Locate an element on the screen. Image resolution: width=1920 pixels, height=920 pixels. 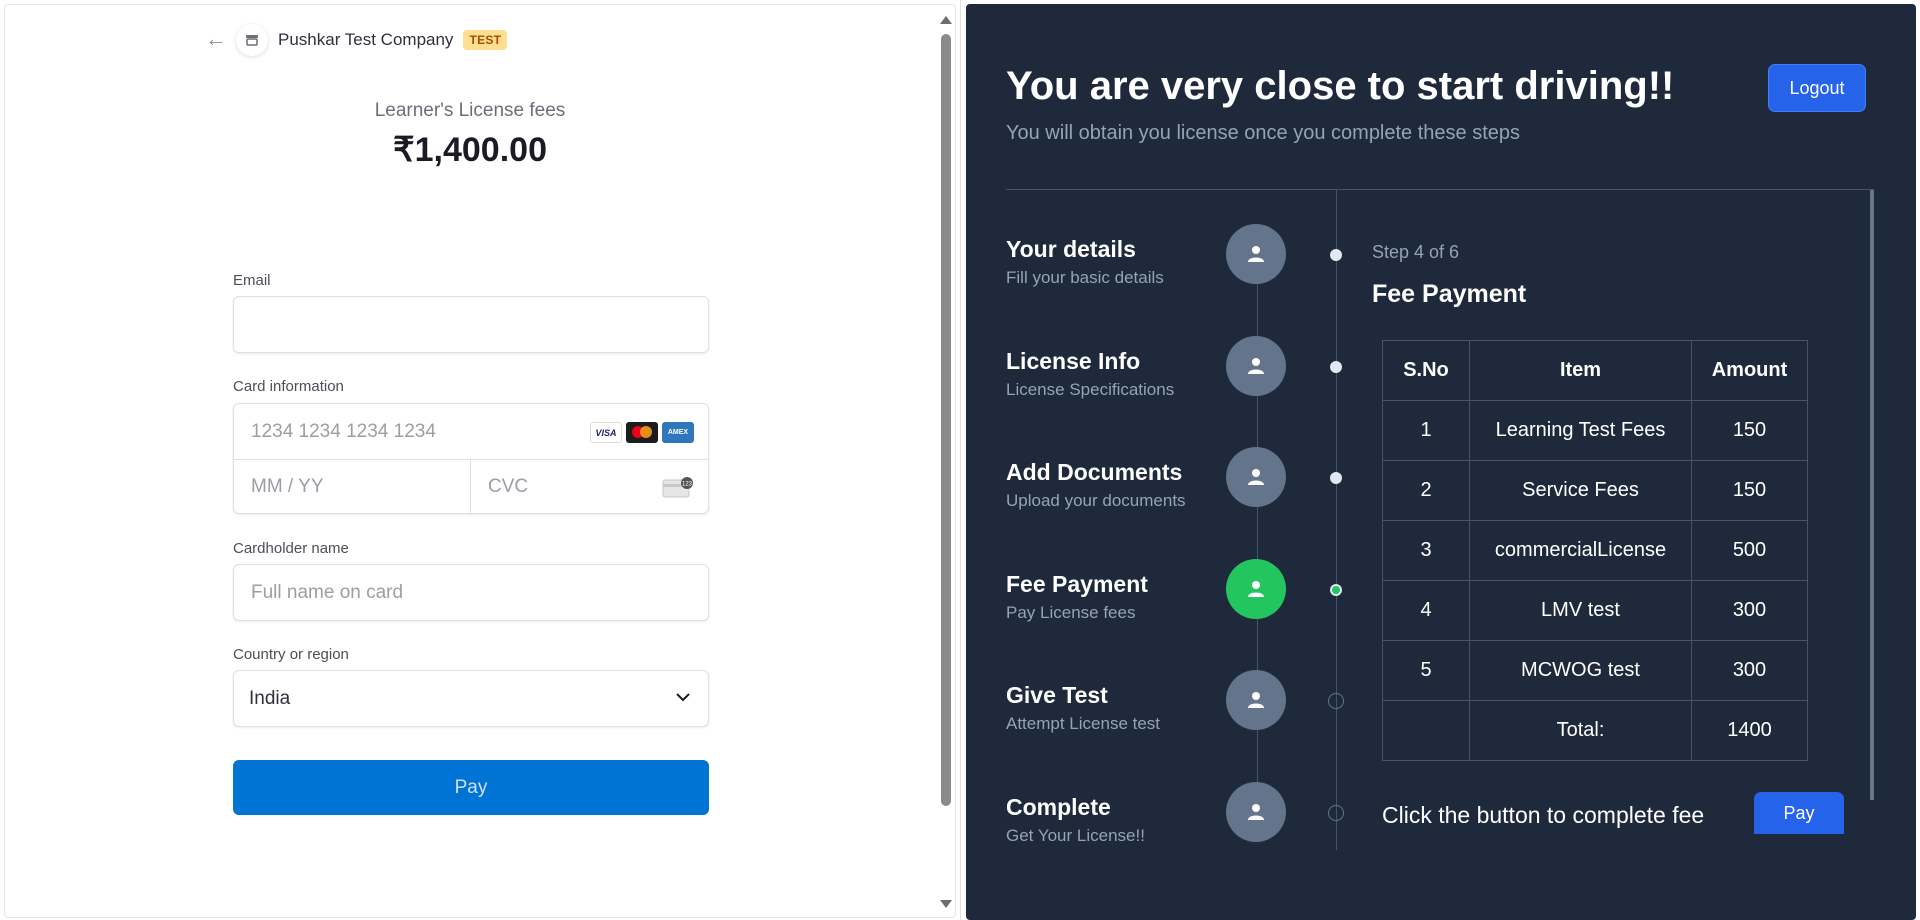
country-label: Country or region is located at coordinates (291, 654).